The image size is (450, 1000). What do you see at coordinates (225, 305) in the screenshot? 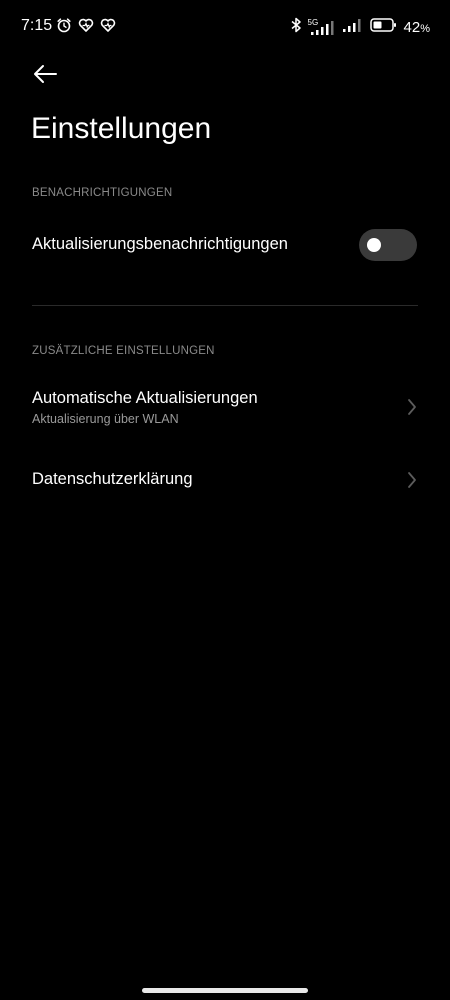
I see `divider` at bounding box center [225, 305].